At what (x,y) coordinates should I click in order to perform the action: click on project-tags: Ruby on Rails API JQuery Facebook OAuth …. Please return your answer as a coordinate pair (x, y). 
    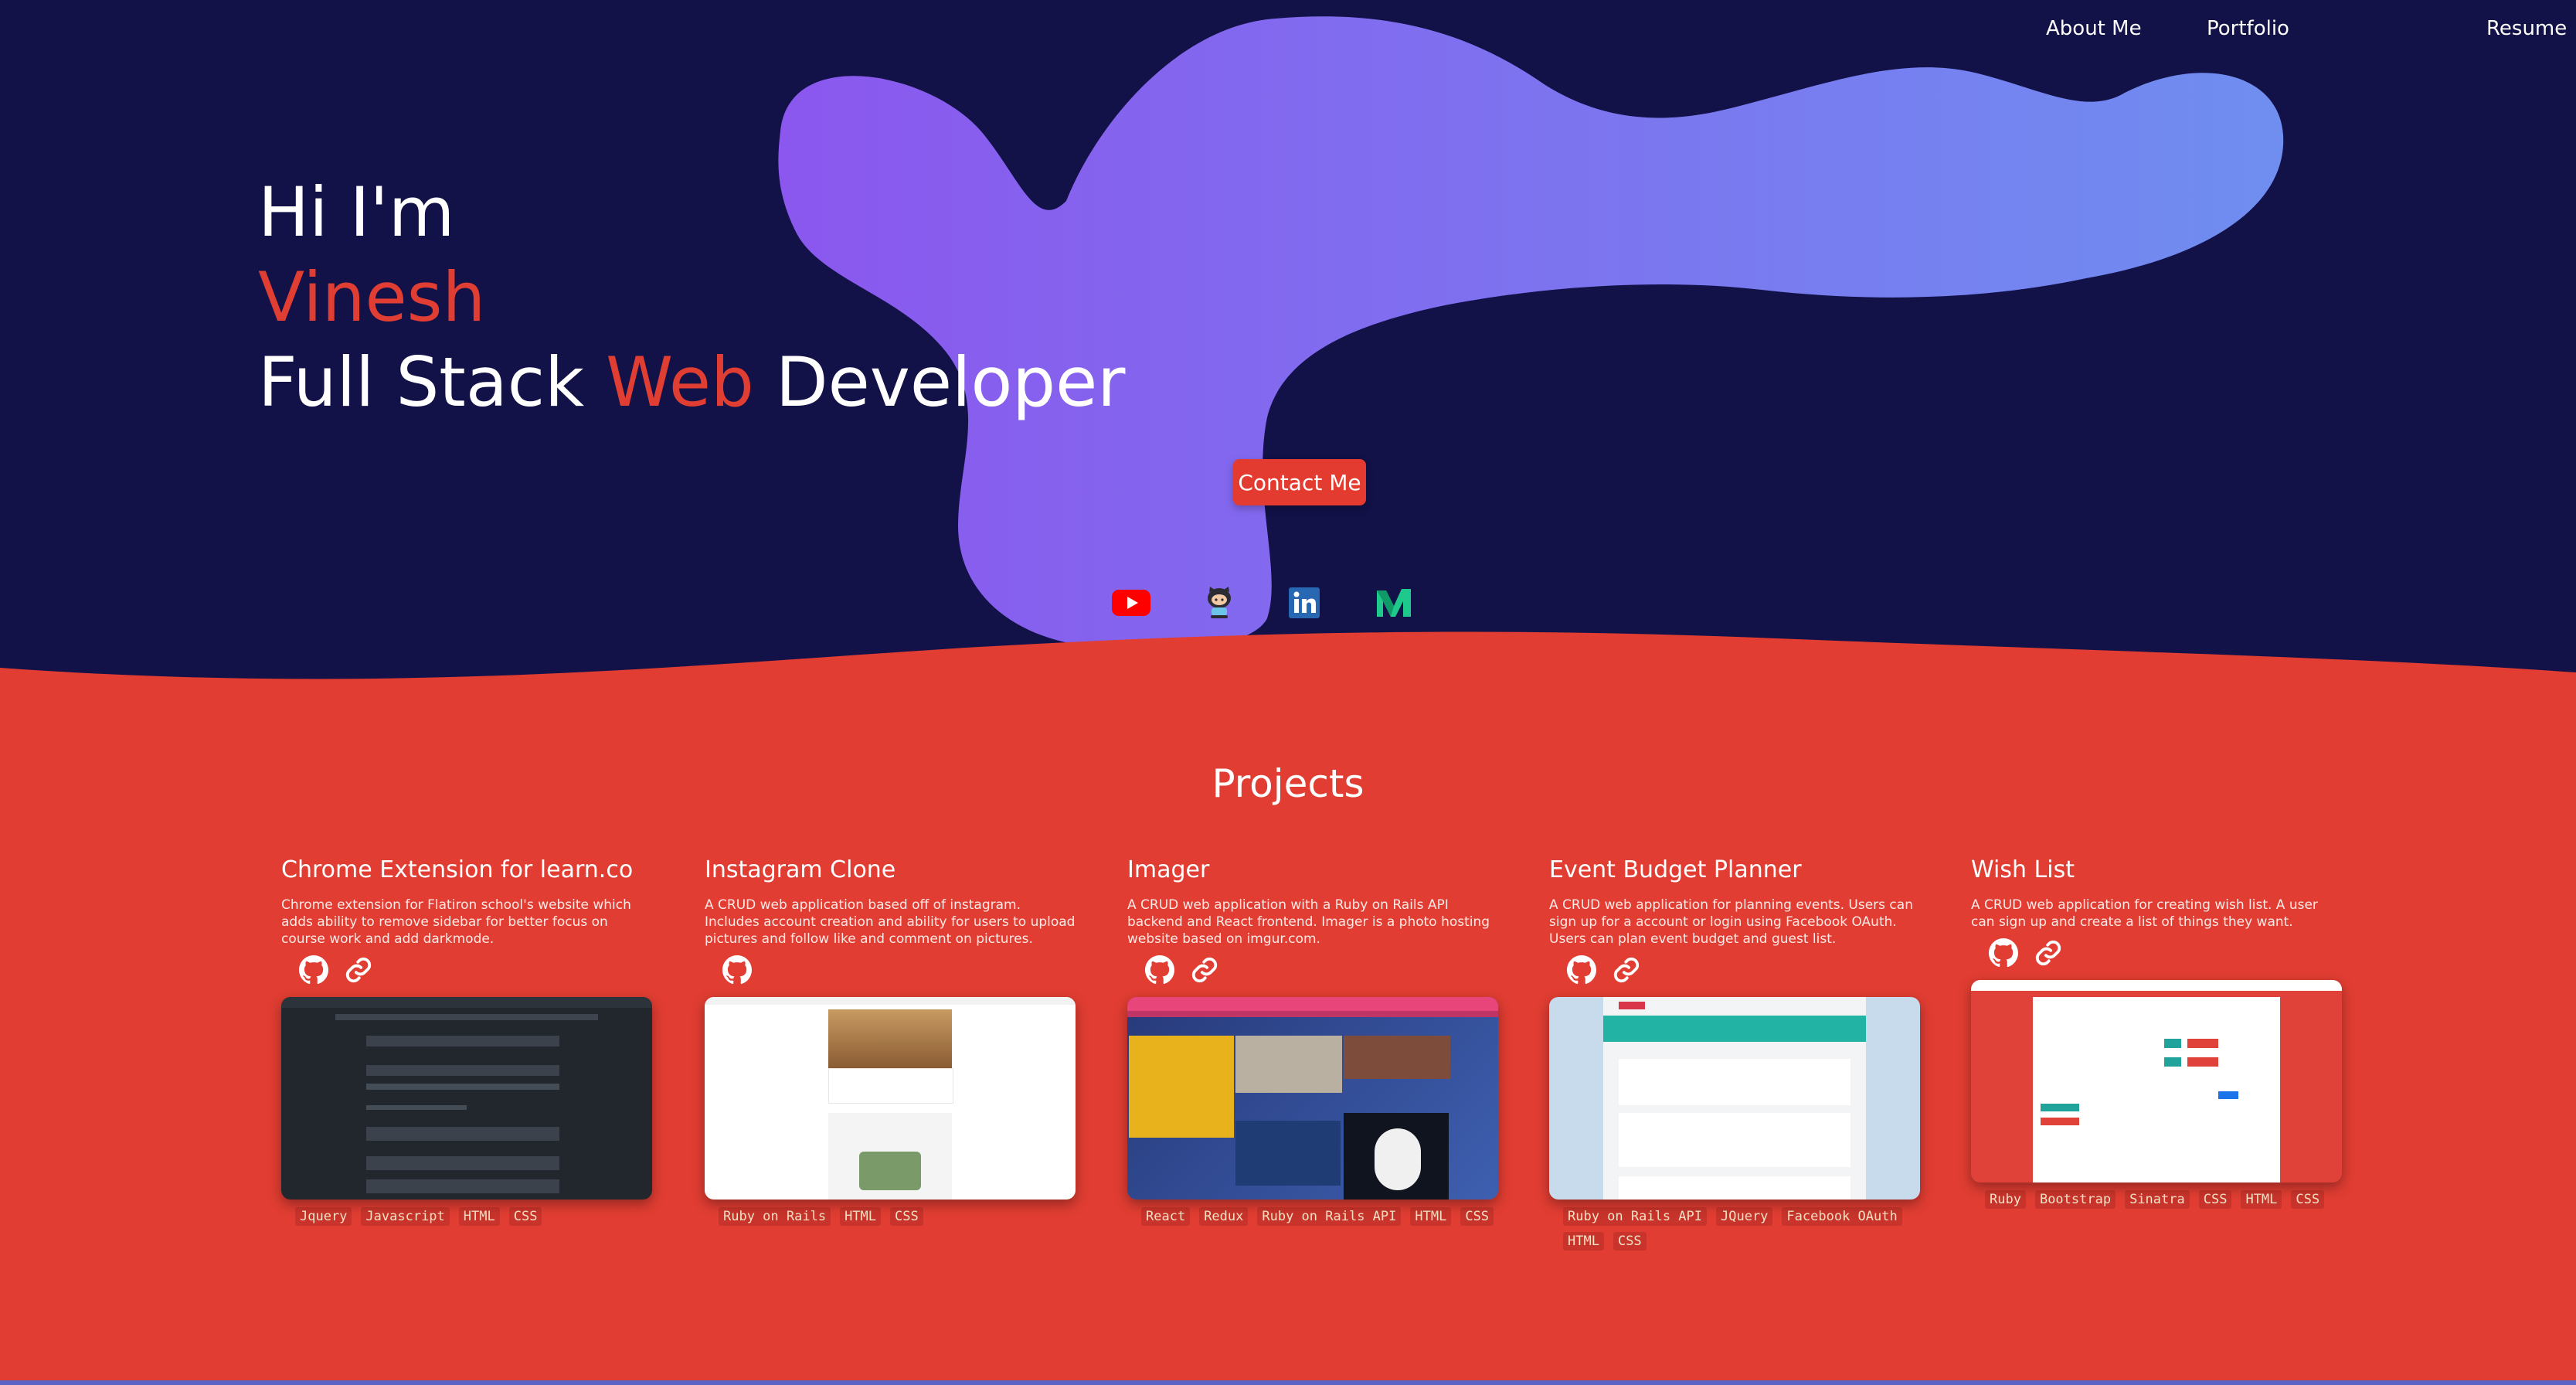
    Looking at the image, I should click on (1734, 1229).